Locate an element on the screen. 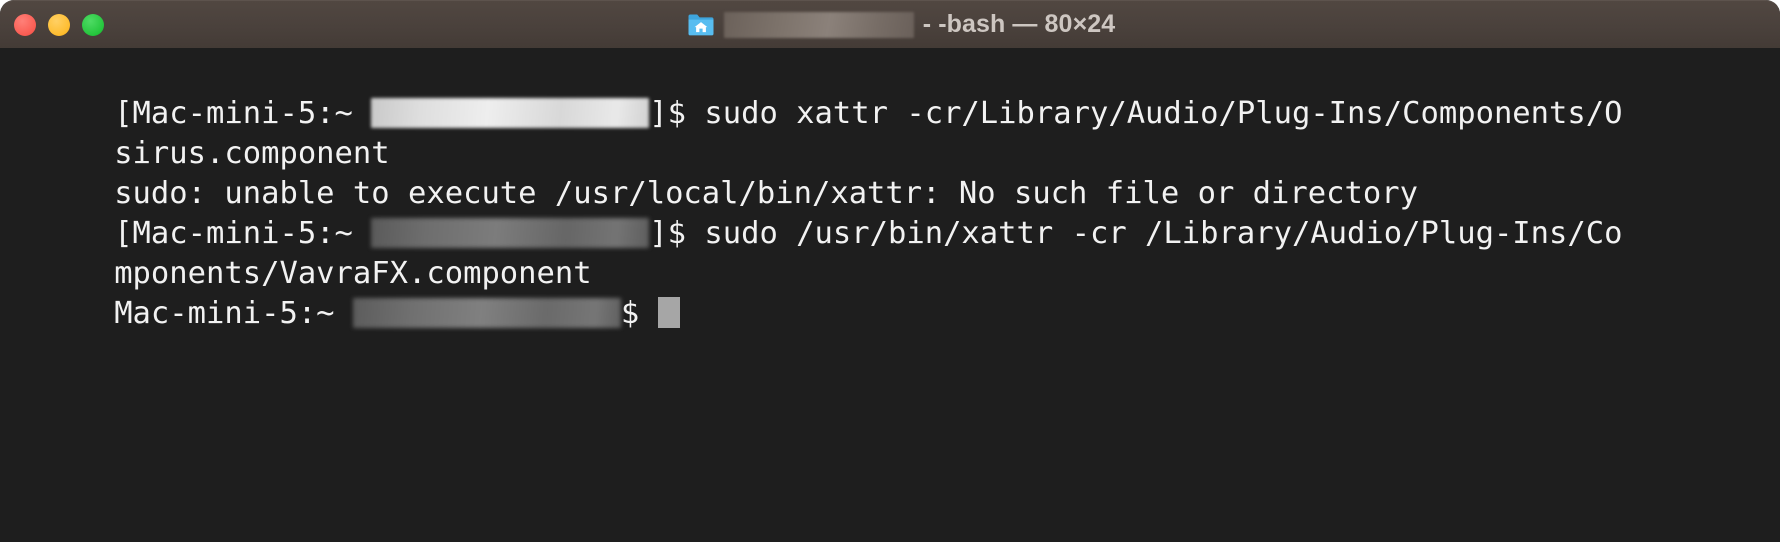 The image size is (1780, 542). terminal-line-wrap-1: sirus.component is located at coordinates (890, 132).